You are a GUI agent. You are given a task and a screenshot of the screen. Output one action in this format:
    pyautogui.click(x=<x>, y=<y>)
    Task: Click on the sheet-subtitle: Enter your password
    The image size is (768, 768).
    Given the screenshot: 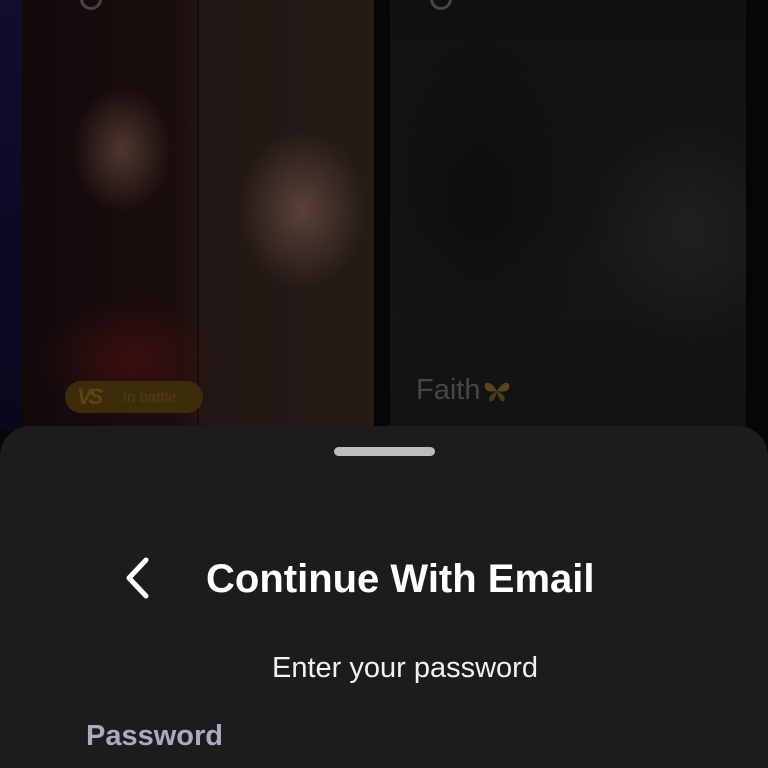 What is the action you would take?
    pyautogui.click(x=405, y=668)
    